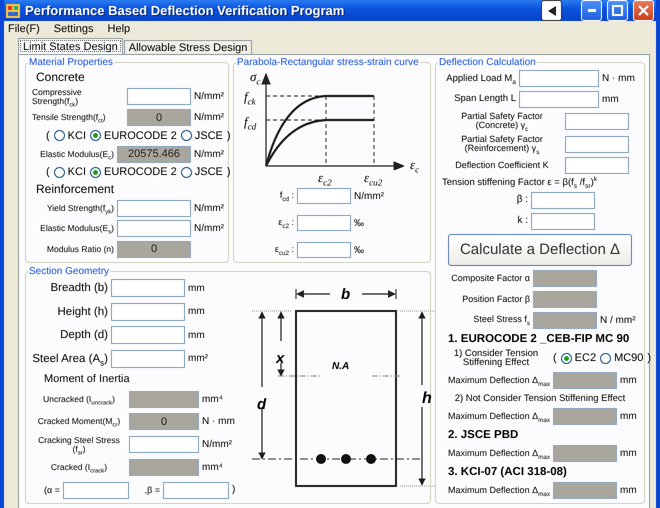 The image size is (660, 508). Describe the element at coordinates (185, 10) in the screenshot. I see `window-title: Performance Based Deflection Verification Program` at that location.